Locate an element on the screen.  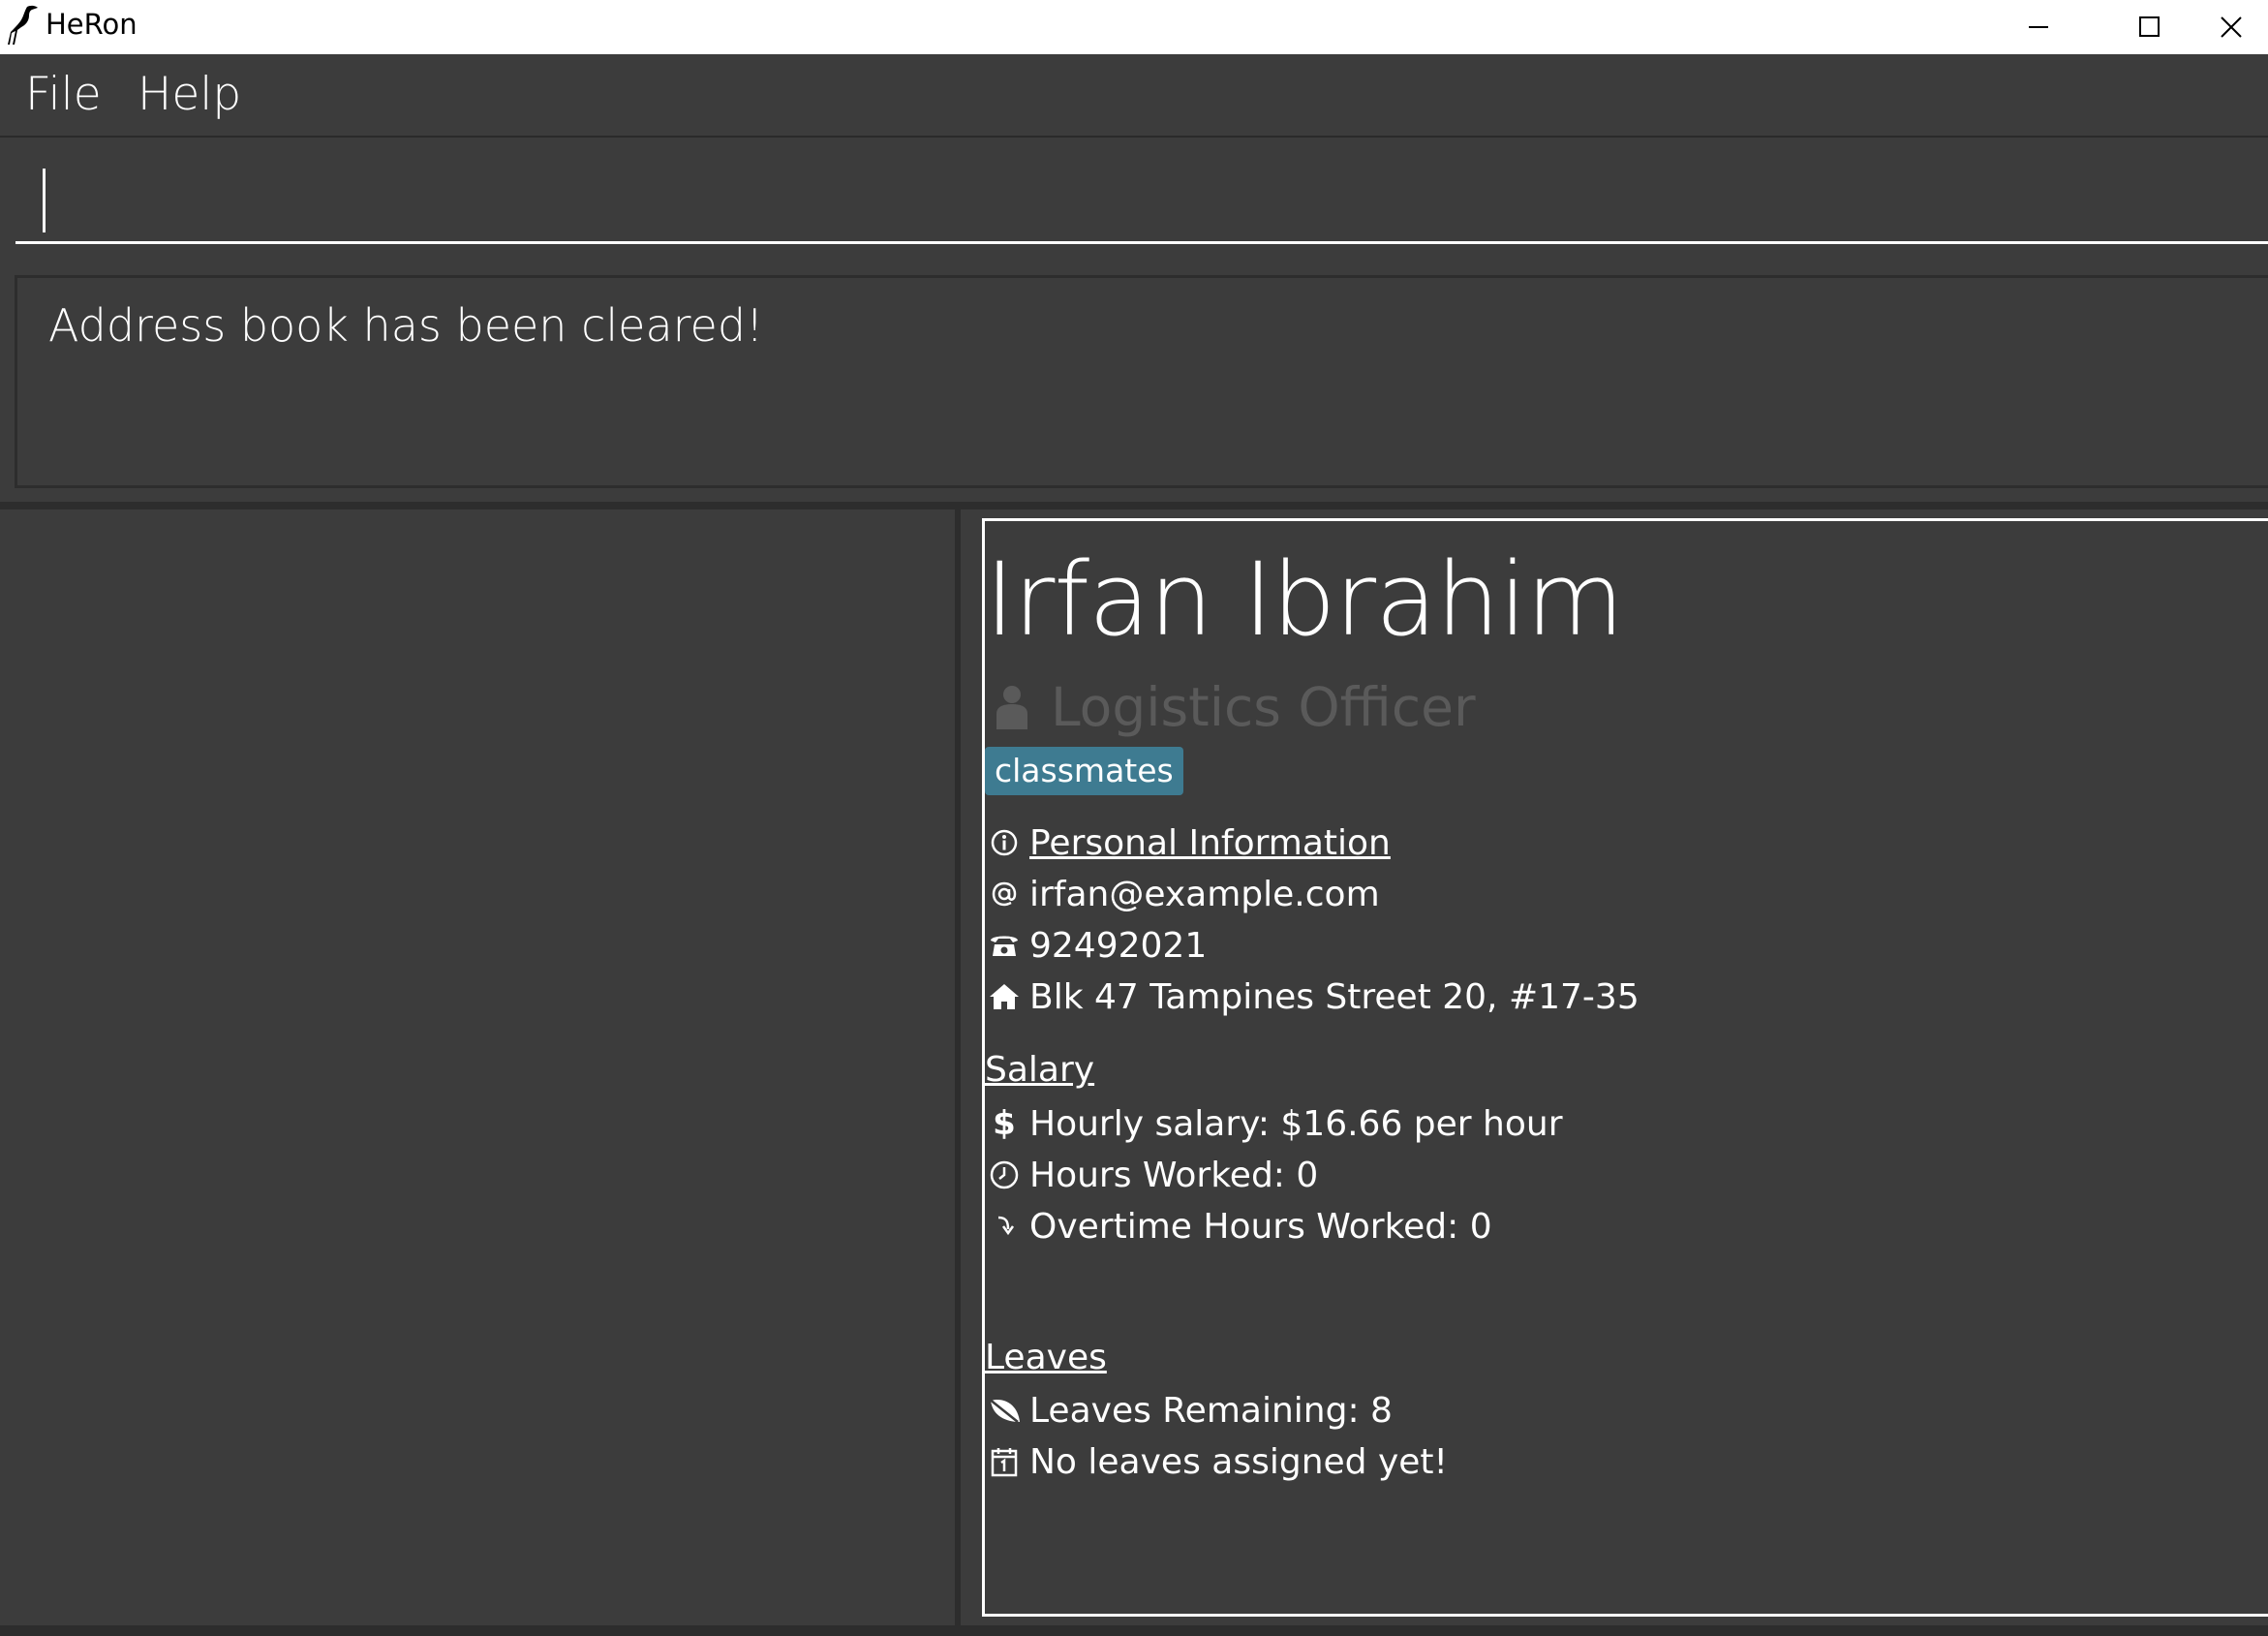
split-pane-divider is located at coordinates (958, 1067).